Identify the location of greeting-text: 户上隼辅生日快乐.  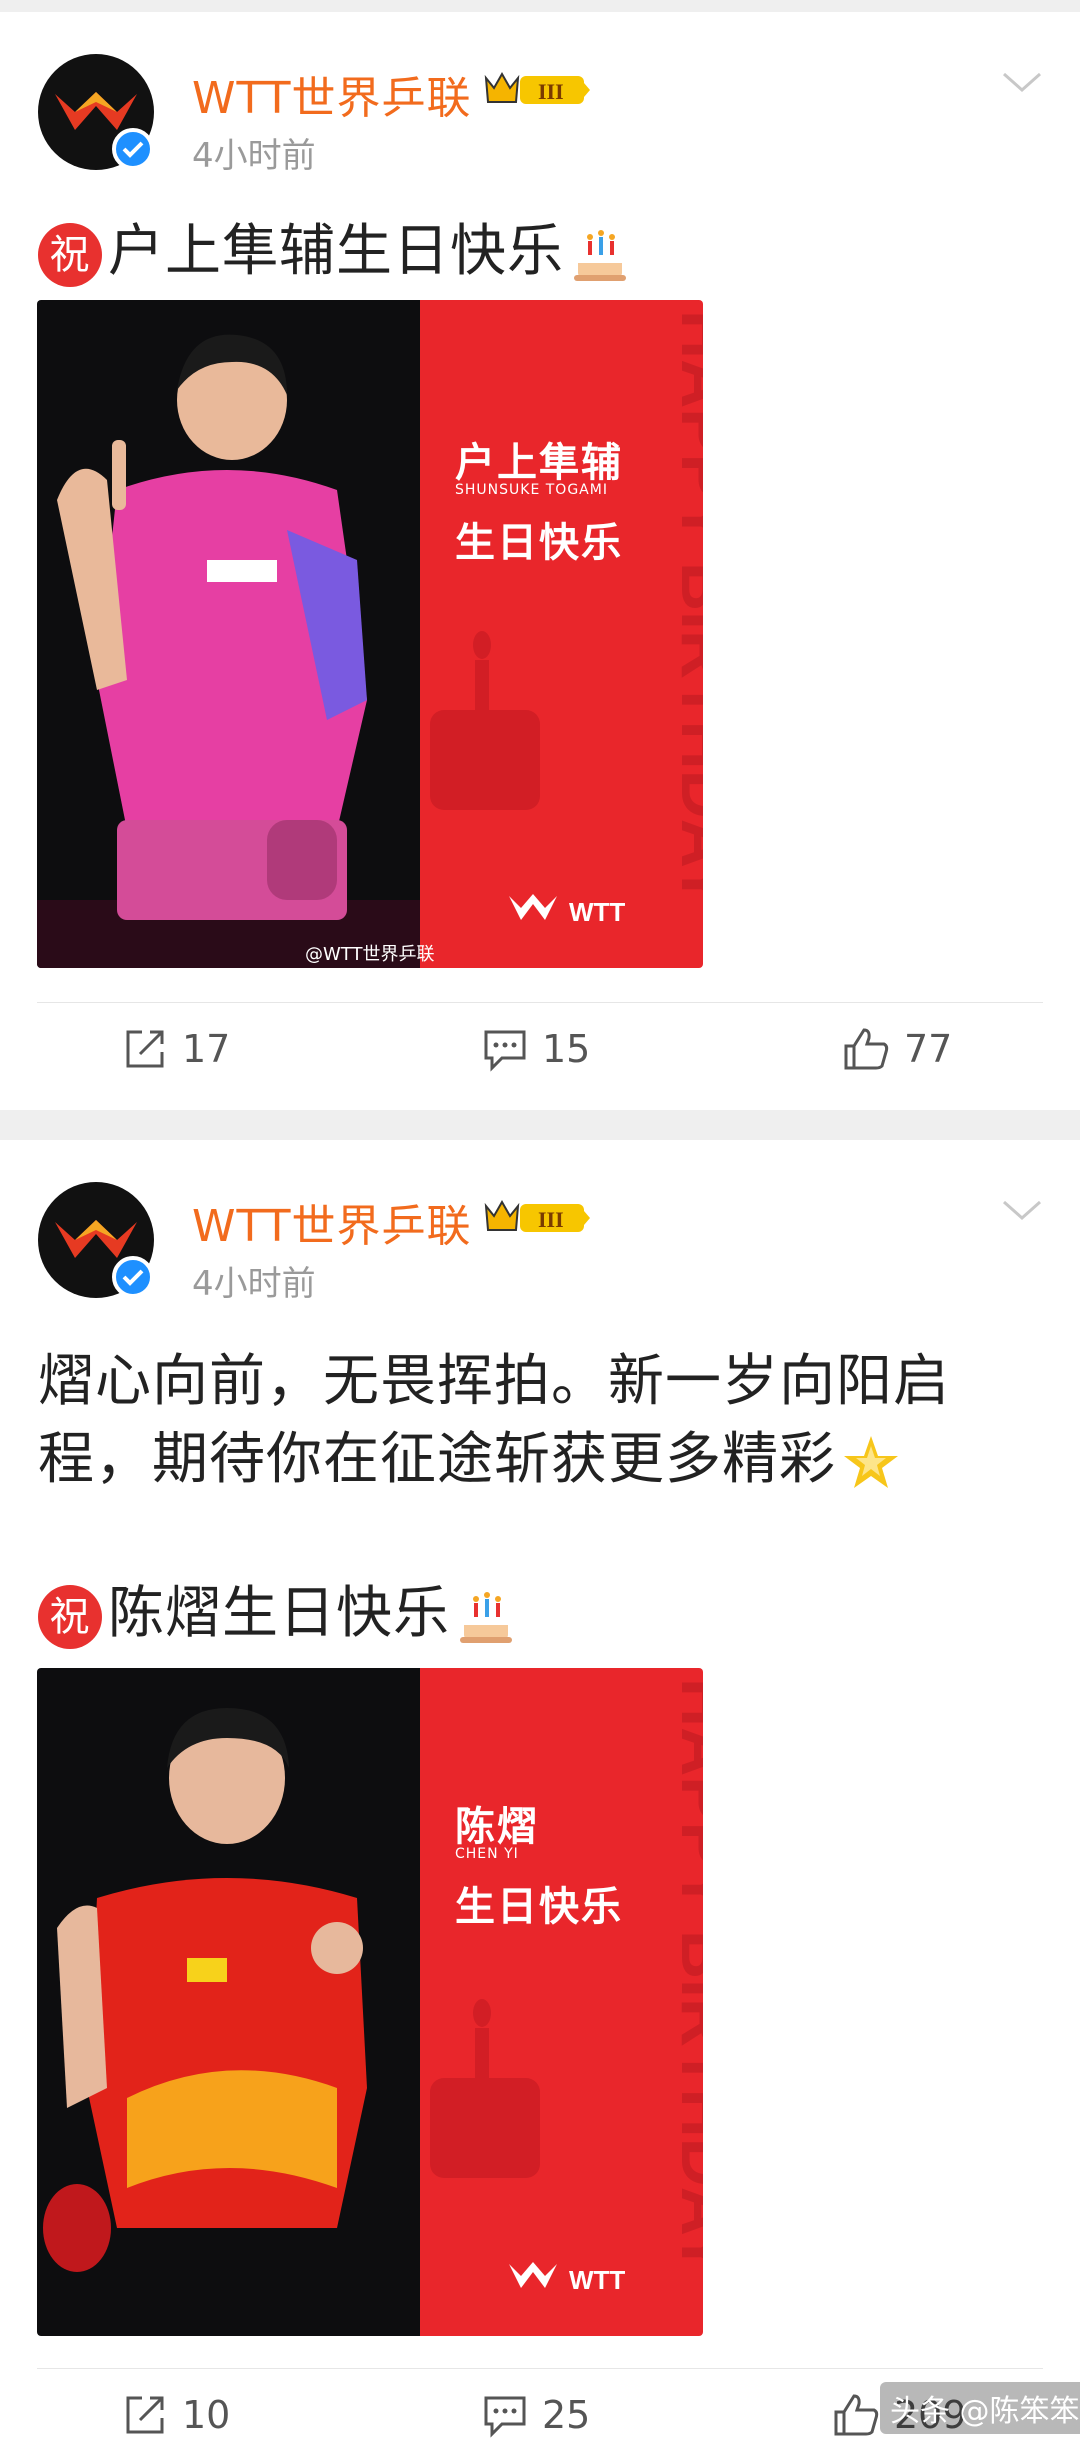
(336, 251).